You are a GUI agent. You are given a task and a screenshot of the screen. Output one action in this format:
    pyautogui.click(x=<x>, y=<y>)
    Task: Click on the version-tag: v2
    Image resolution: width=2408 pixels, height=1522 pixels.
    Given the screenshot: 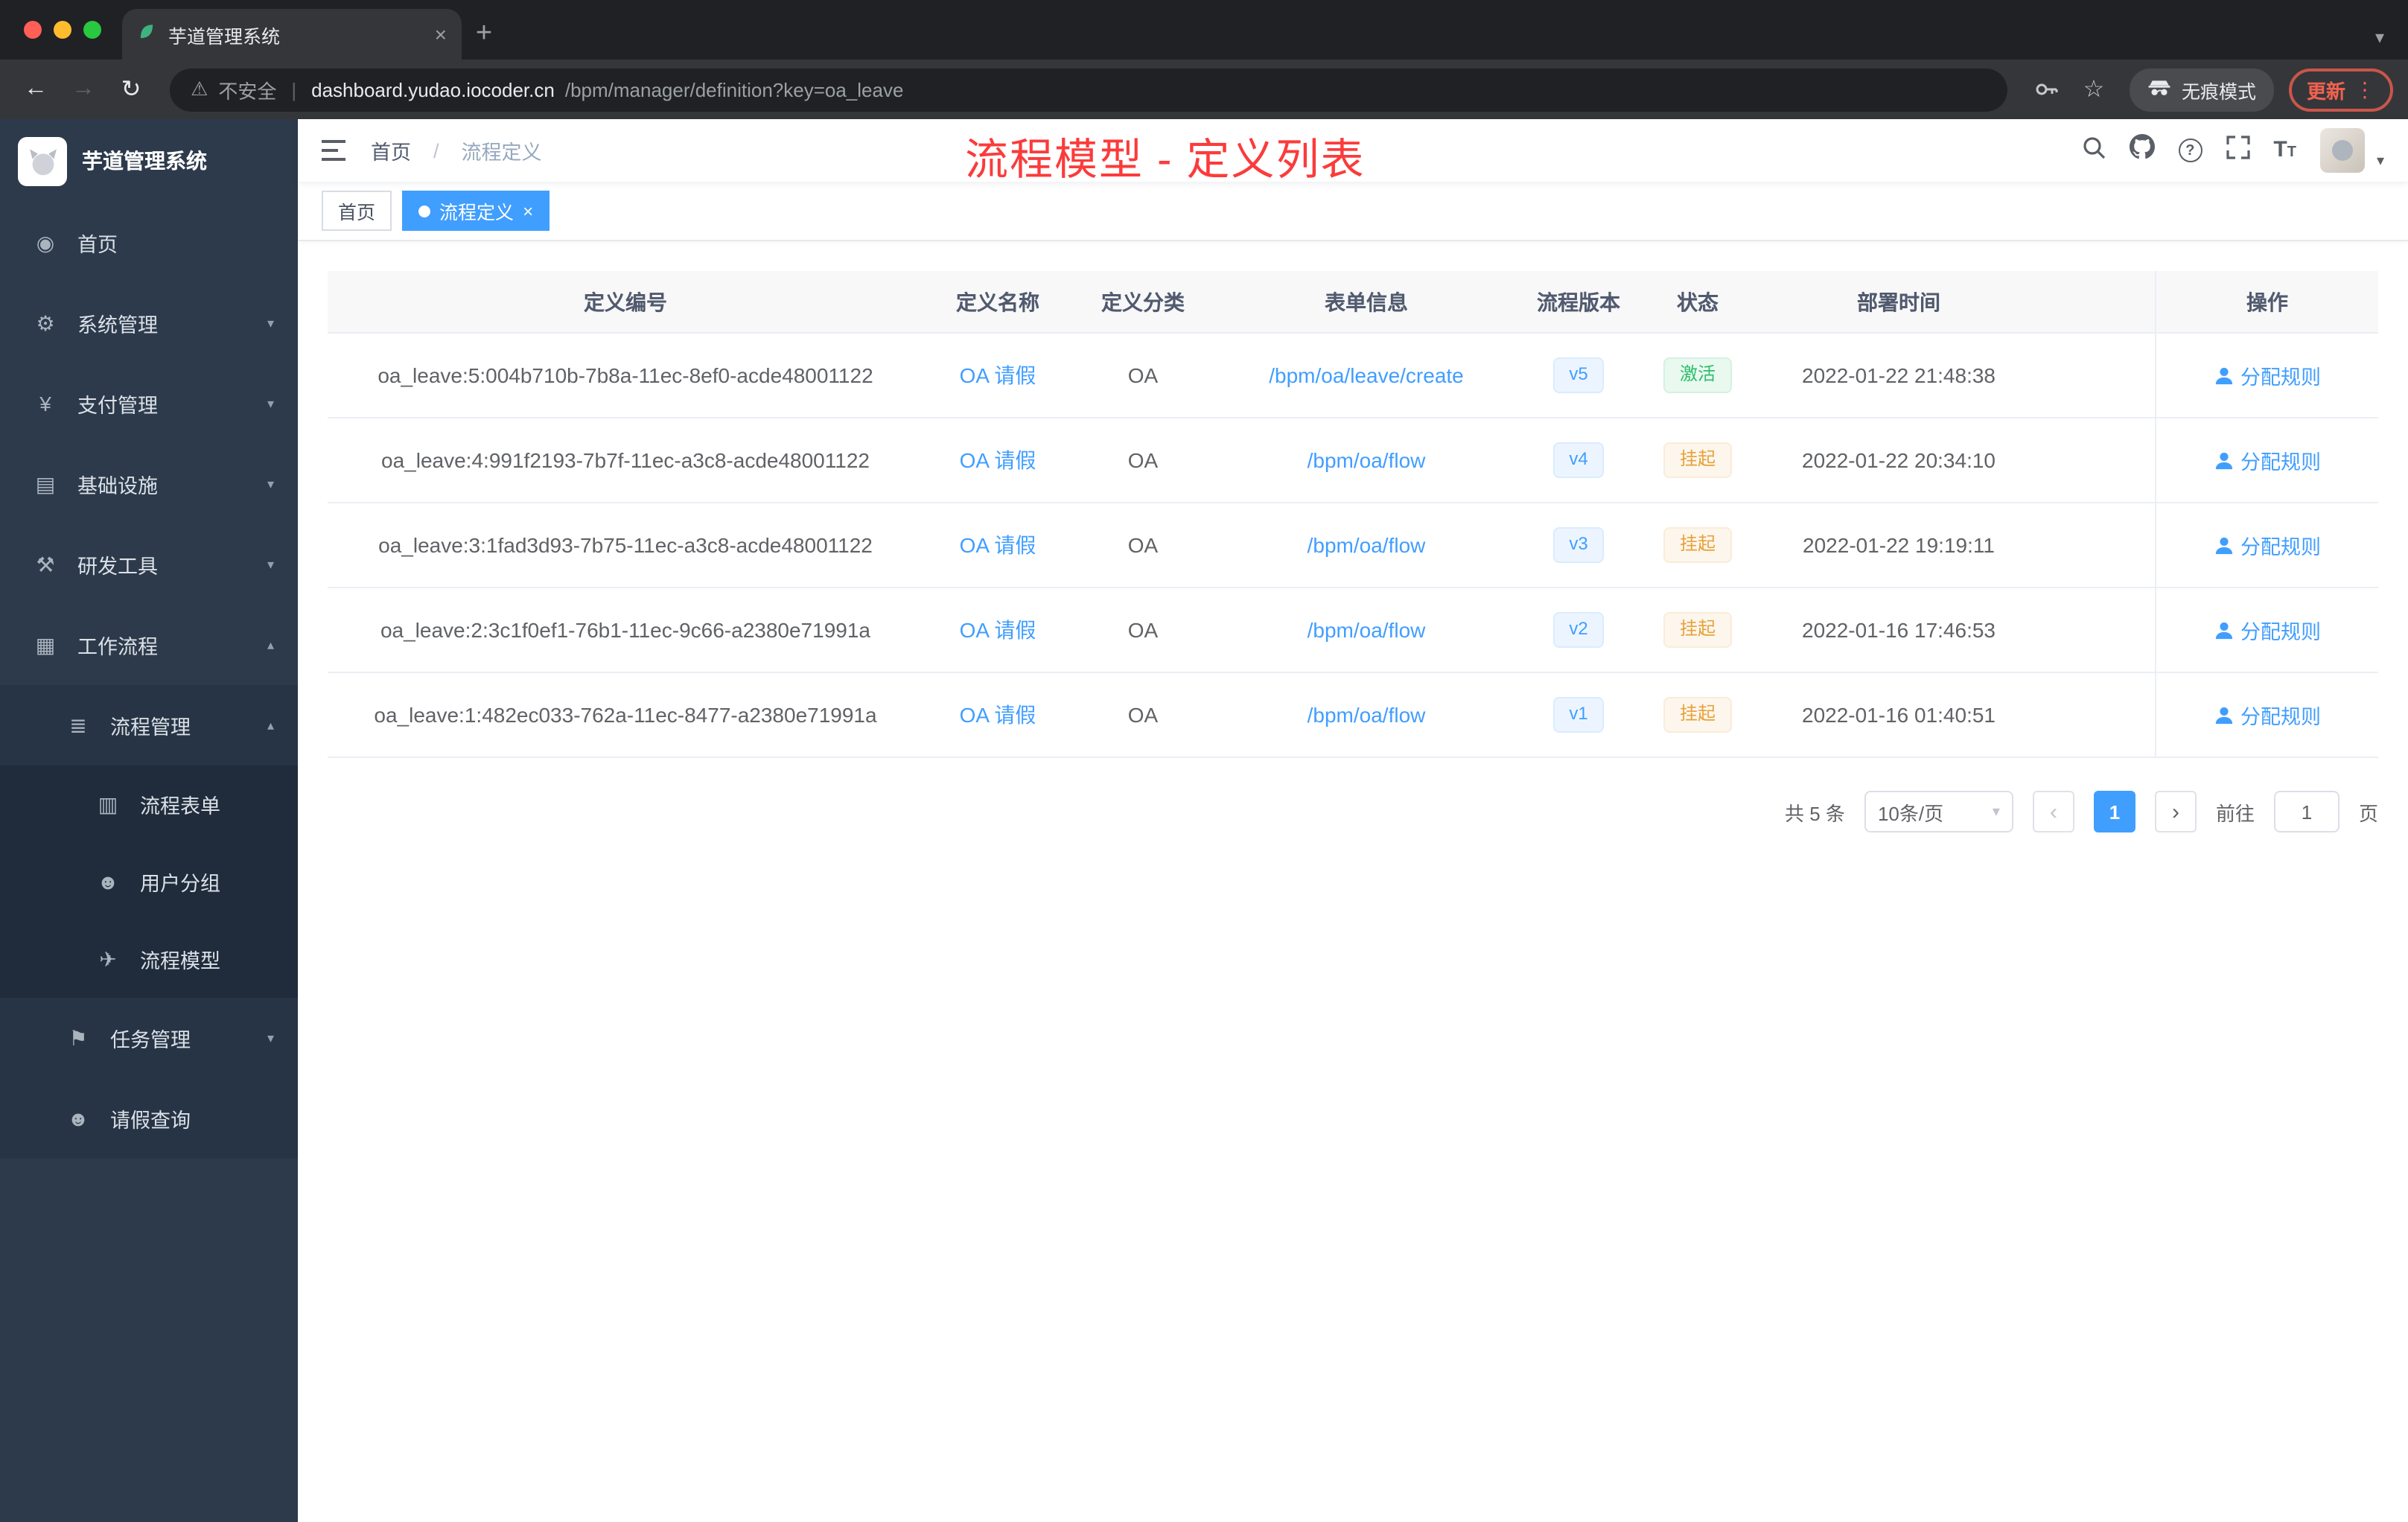 What is the action you would take?
    pyautogui.click(x=1578, y=630)
    